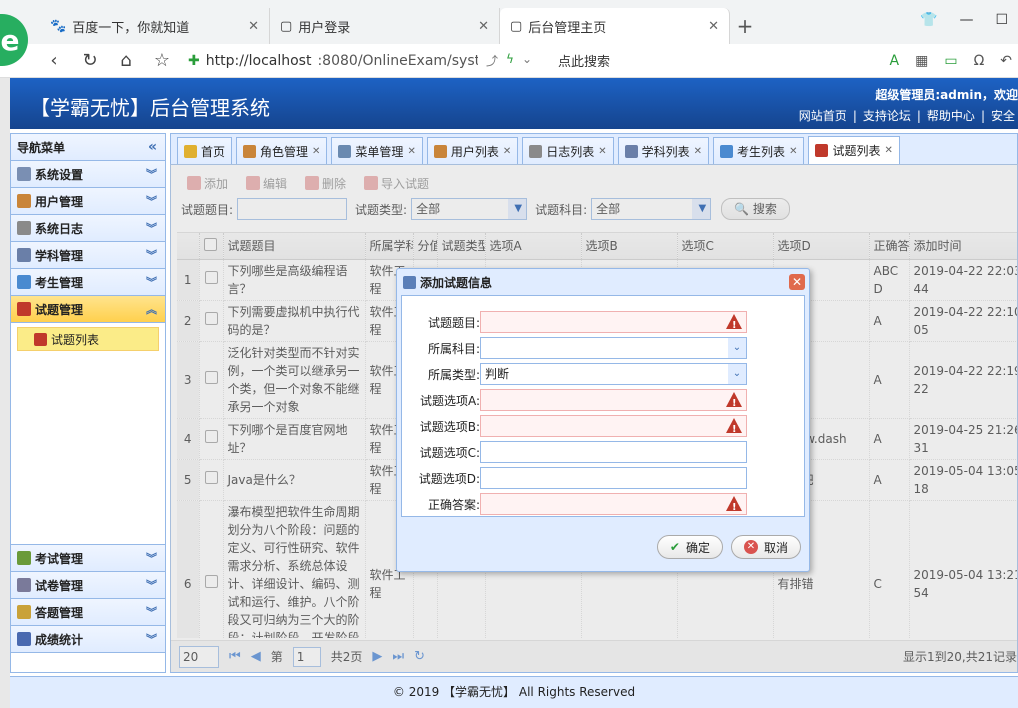  What do you see at coordinates (88, 639) in the screenshot?
I see `nav-item-3: 成绩统计 ︾` at bounding box center [88, 639].